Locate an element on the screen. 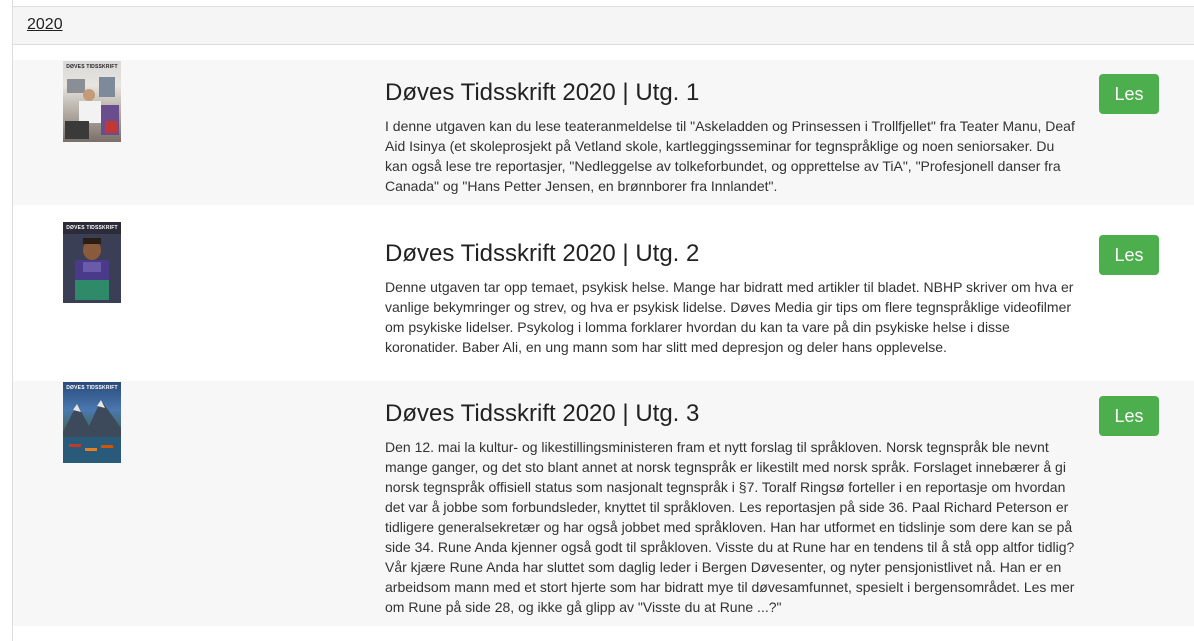 This screenshot has width=1194, height=641. issue-cover-image-1: DØVES TIDSSKRIFT is located at coordinates (92, 101).